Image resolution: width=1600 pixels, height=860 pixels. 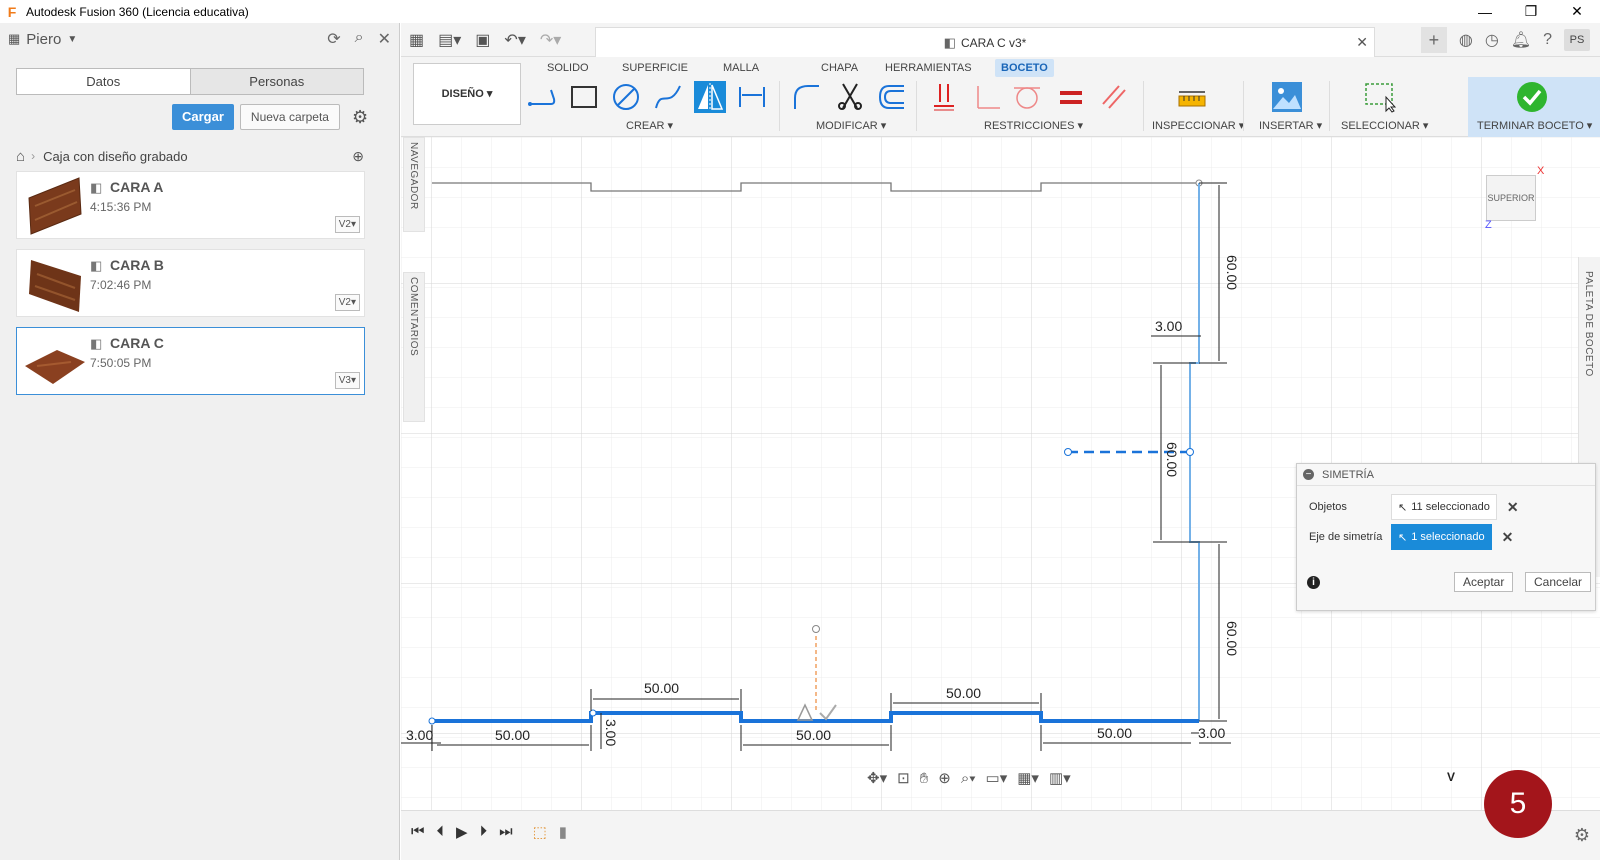 What do you see at coordinates (1060, 778) in the screenshot?
I see `viewports-icon: ▥▾` at bounding box center [1060, 778].